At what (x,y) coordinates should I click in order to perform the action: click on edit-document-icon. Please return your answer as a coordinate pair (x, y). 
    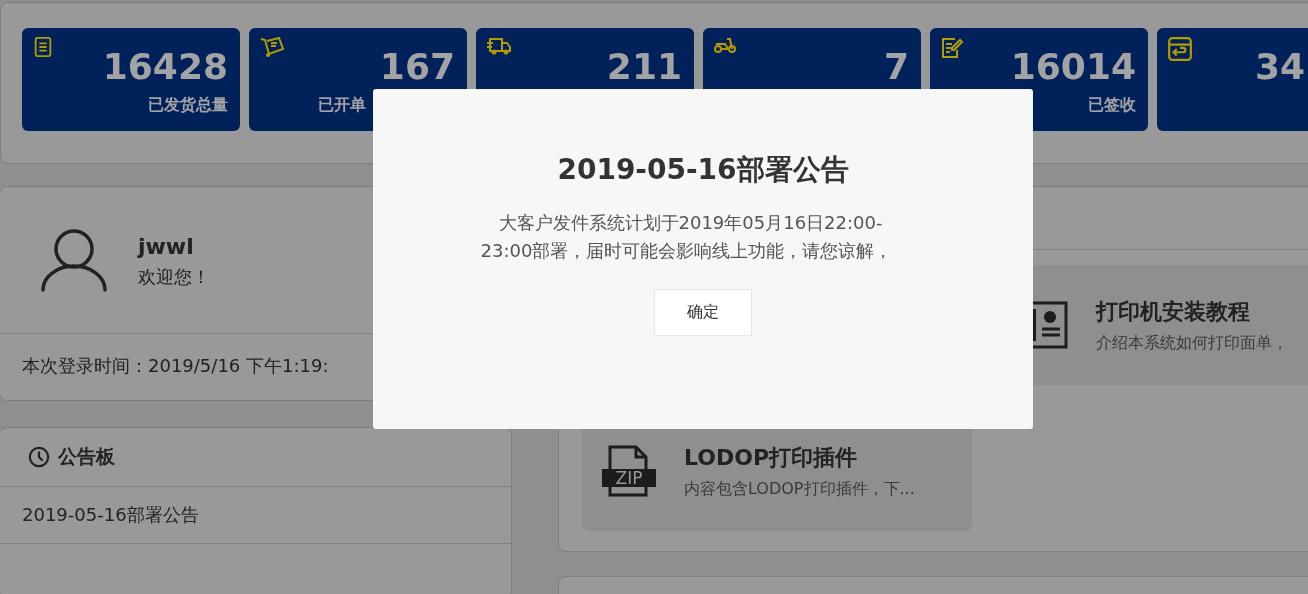
    Looking at the image, I should click on (952, 48).